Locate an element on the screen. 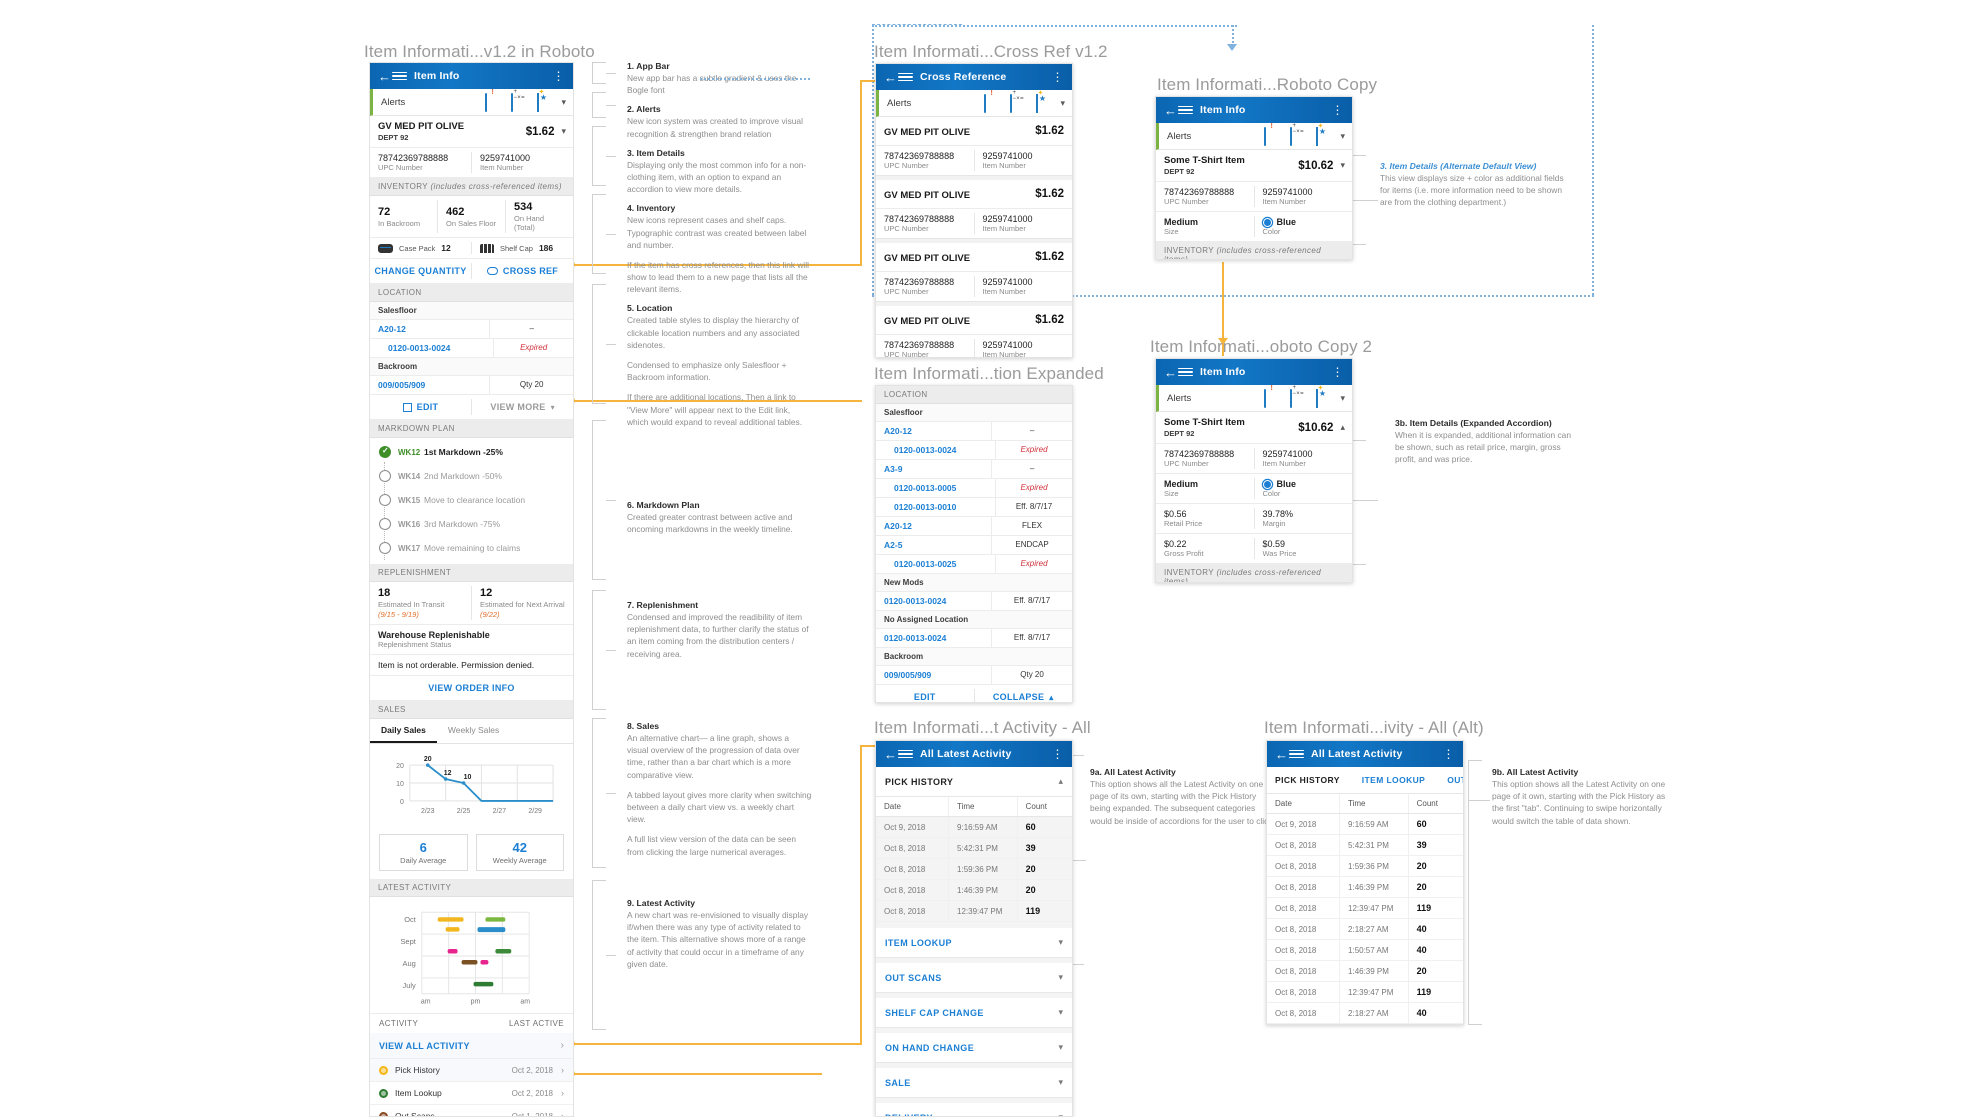 The image size is (1987, 1117). accordion-sale: SALE ▾ is located at coordinates (974, 1083).